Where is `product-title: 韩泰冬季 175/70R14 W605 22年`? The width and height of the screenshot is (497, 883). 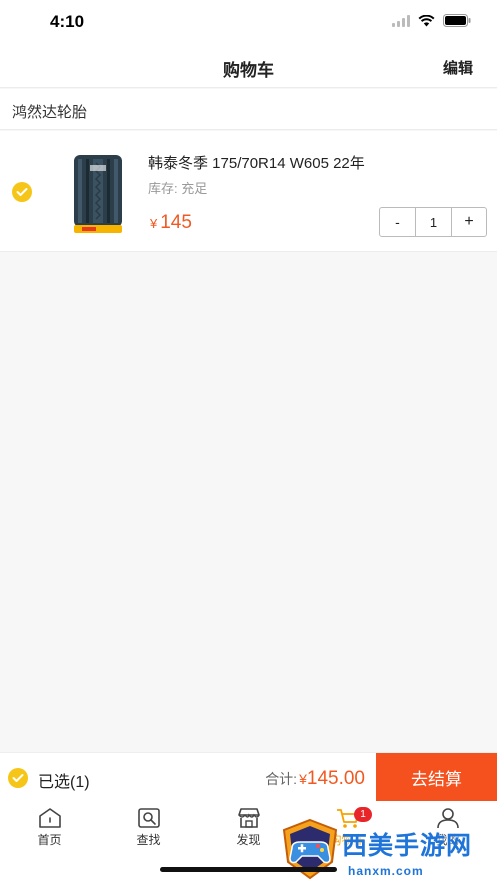
product-title: 韩泰冬季 175/70R14 W605 22年 is located at coordinates (256, 162).